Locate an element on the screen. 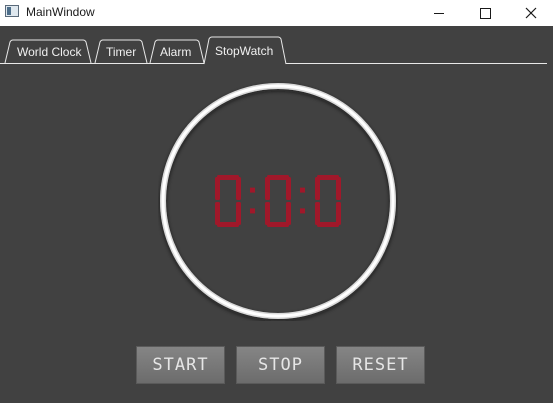 The width and height of the screenshot is (553, 403). minimize-button is located at coordinates (439, 13).